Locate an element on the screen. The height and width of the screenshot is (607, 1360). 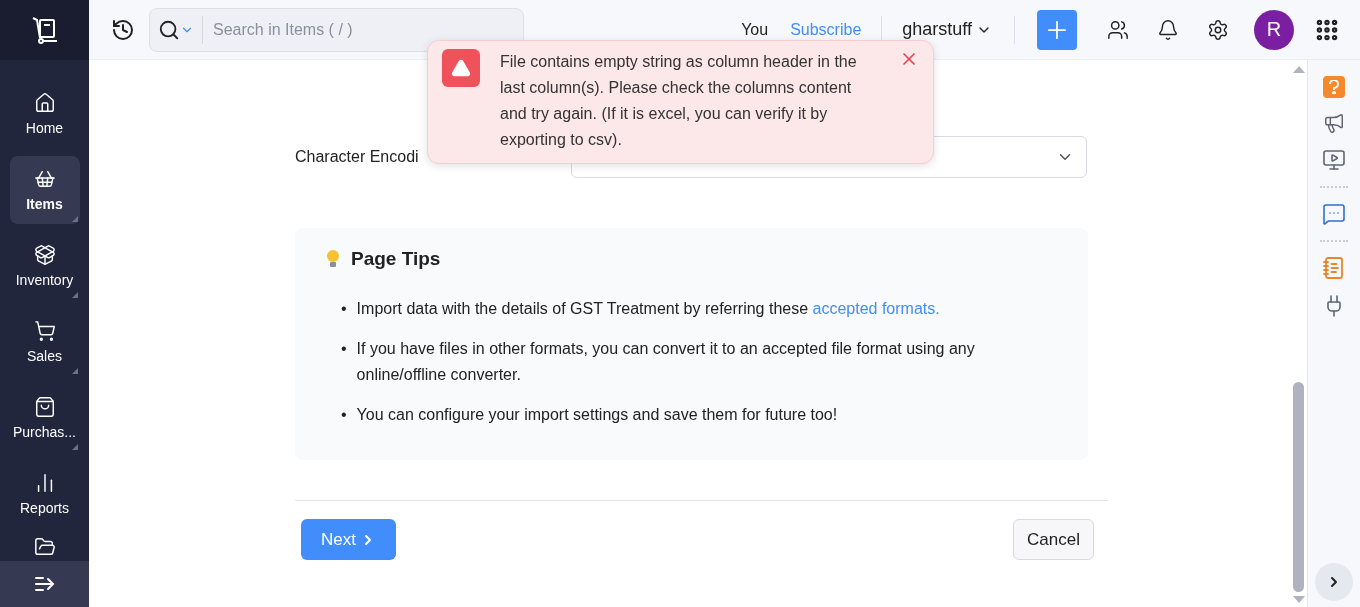
tip-text: If you have files in other formats, you can convert it to an accepted file format using any online/offline converter. is located at coordinates (666, 362).